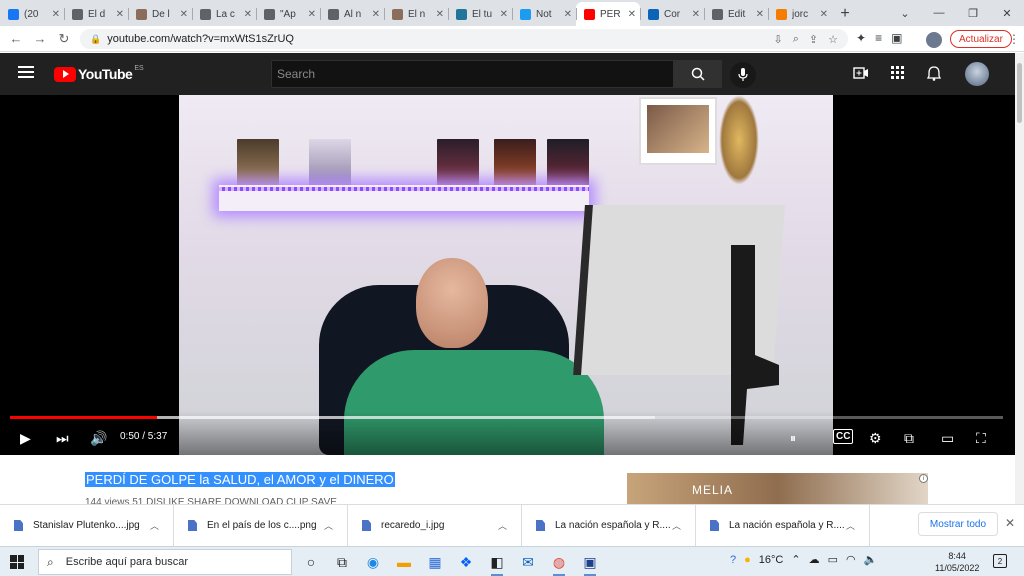  What do you see at coordinates (973, 13) in the screenshot?
I see `restore-button: ❐` at bounding box center [973, 13].